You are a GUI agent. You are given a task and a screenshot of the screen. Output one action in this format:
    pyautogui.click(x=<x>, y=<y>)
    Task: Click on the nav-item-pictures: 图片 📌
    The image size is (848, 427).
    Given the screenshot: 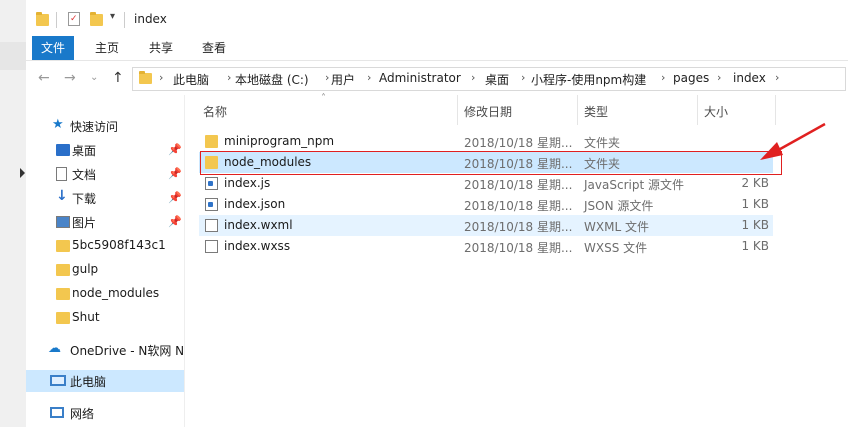 What is the action you would take?
    pyautogui.click(x=105, y=222)
    